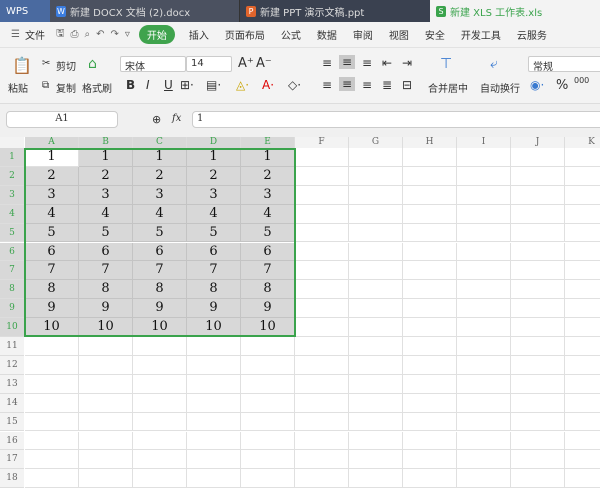 This screenshot has width=600, height=488. What do you see at coordinates (376, 214) in the screenshot?
I see `cell-G4` at bounding box center [376, 214].